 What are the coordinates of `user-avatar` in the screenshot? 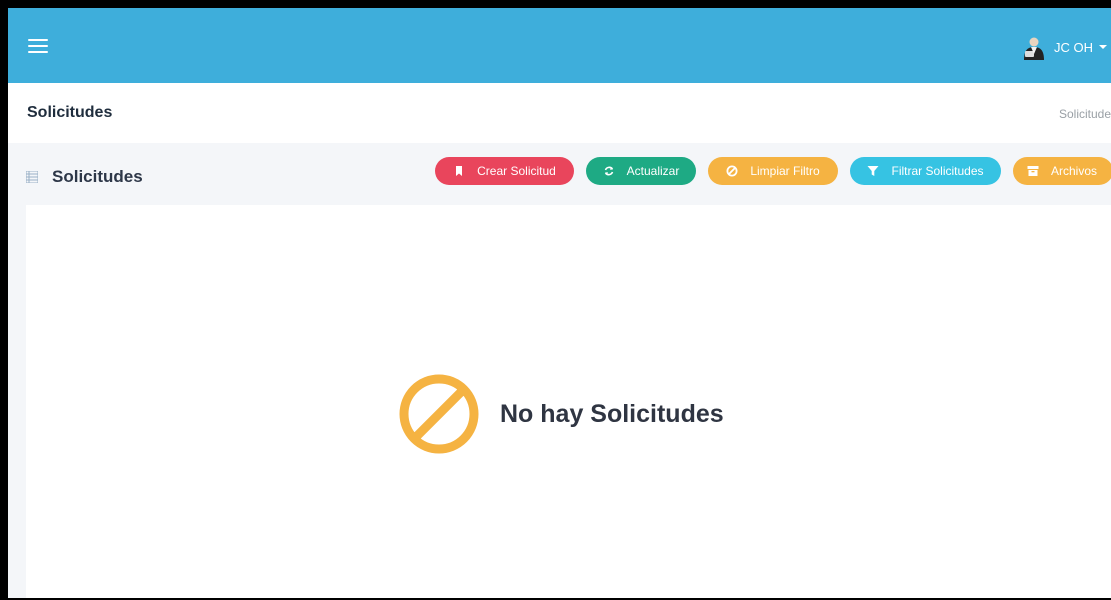 It's located at (1033, 47).